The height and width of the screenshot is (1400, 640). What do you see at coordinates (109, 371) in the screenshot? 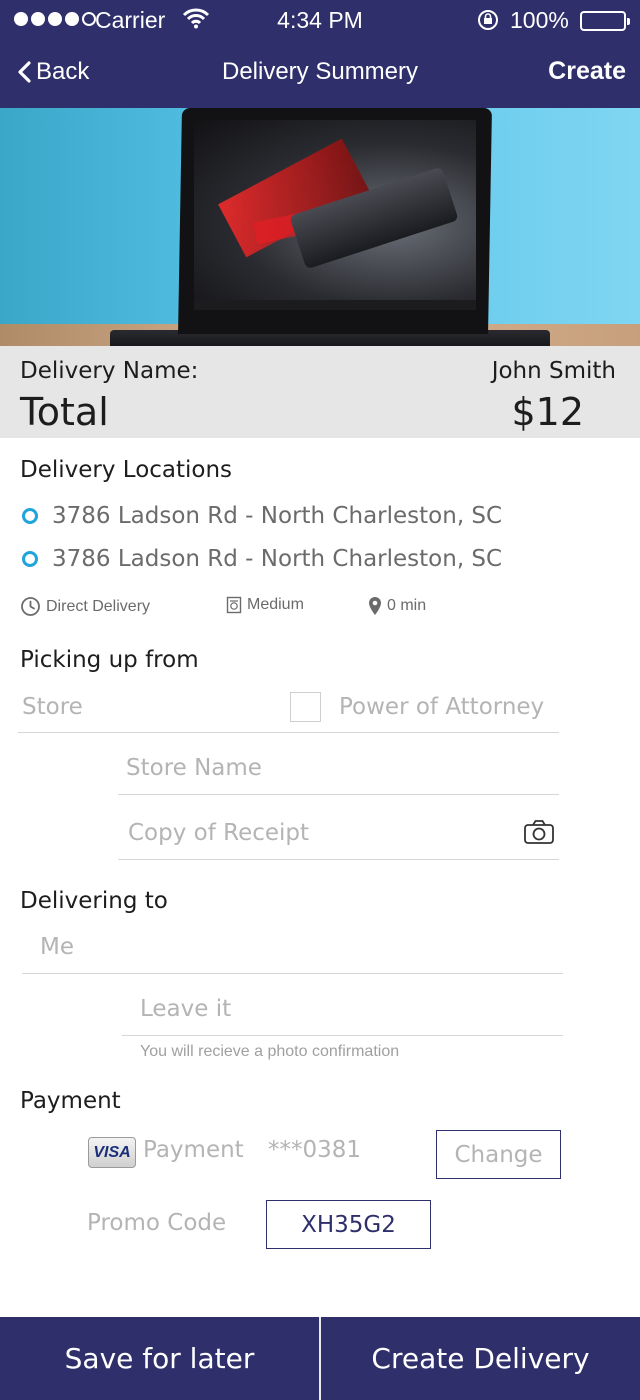
I see `delivery-name-label: Delivery Name:` at bounding box center [109, 371].